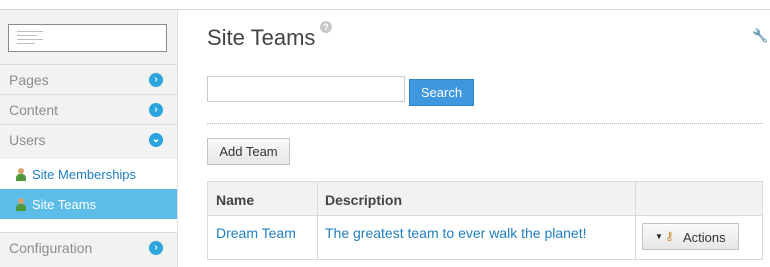  What do you see at coordinates (669, 236) in the screenshot?
I see `key-icon: ⚷` at bounding box center [669, 236].